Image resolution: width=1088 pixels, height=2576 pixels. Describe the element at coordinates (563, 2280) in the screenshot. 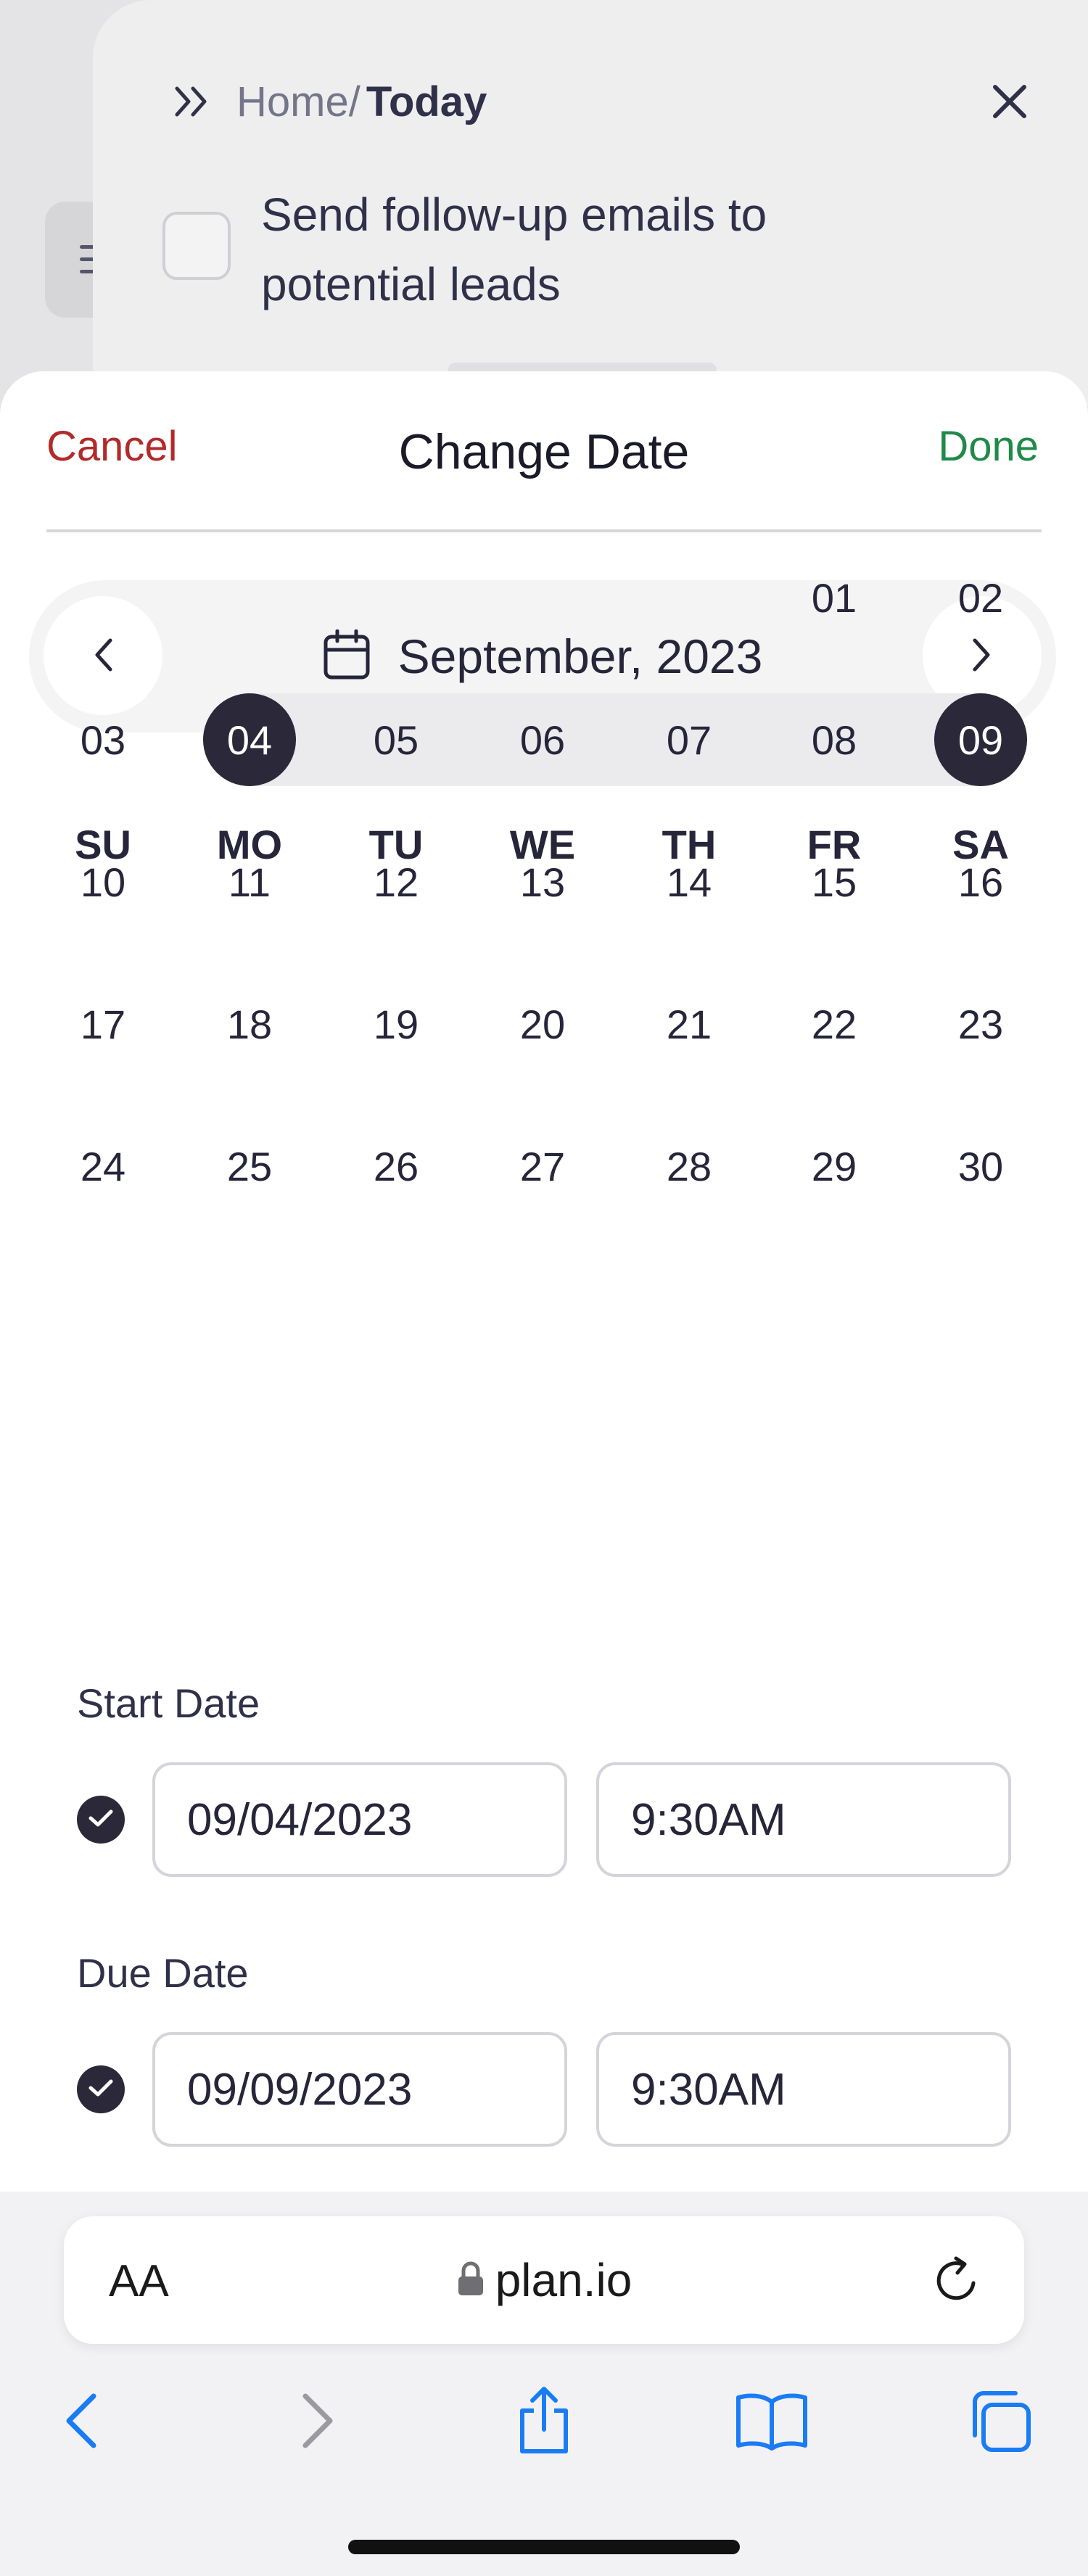

I see `url-text: plan.io` at that location.